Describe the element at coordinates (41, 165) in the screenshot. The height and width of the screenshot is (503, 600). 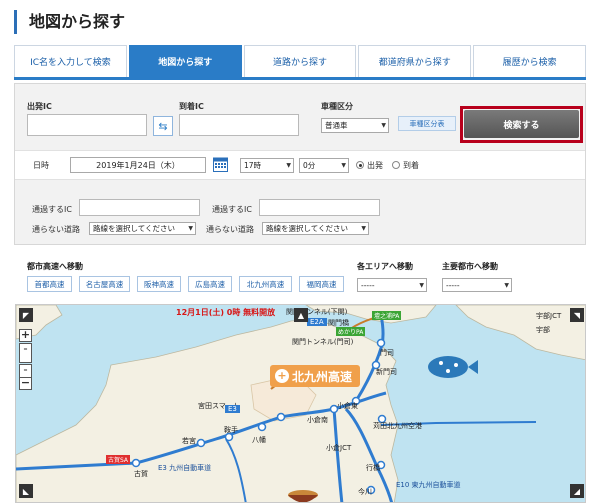
I see `date-label: 日時` at that location.